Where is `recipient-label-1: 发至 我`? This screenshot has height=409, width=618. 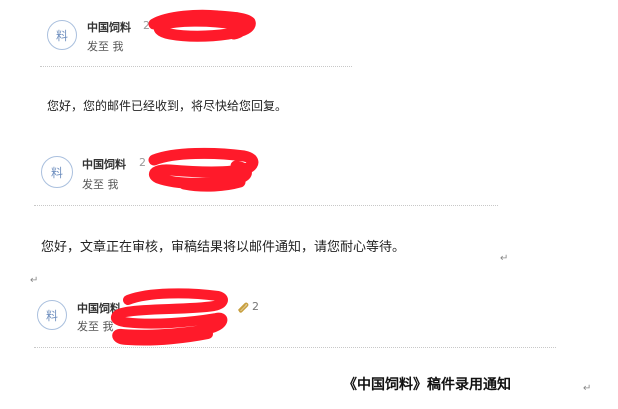 recipient-label-1: 发至 我 is located at coordinates (105, 46).